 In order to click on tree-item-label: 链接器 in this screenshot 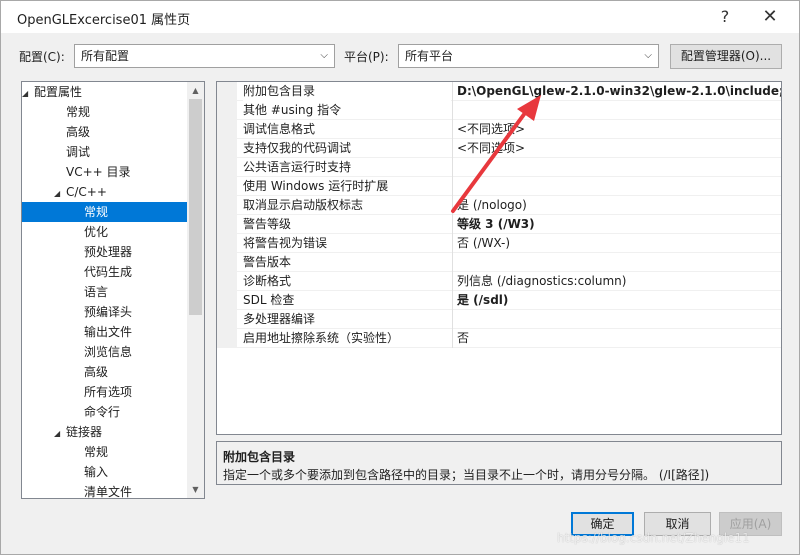, I will do `click(84, 432)`.